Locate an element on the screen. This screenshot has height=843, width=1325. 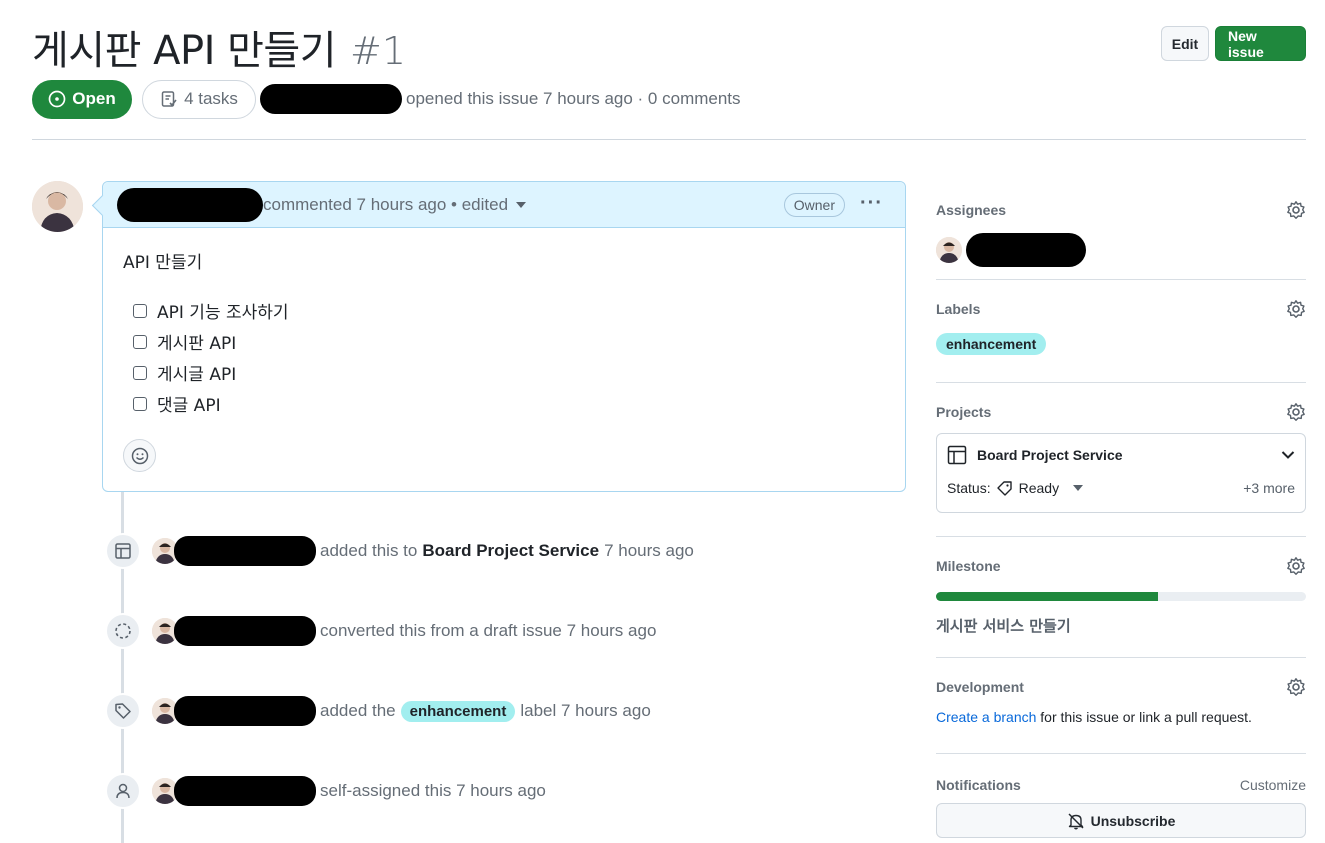
chevron-down-icon is located at coordinates (1288, 455).